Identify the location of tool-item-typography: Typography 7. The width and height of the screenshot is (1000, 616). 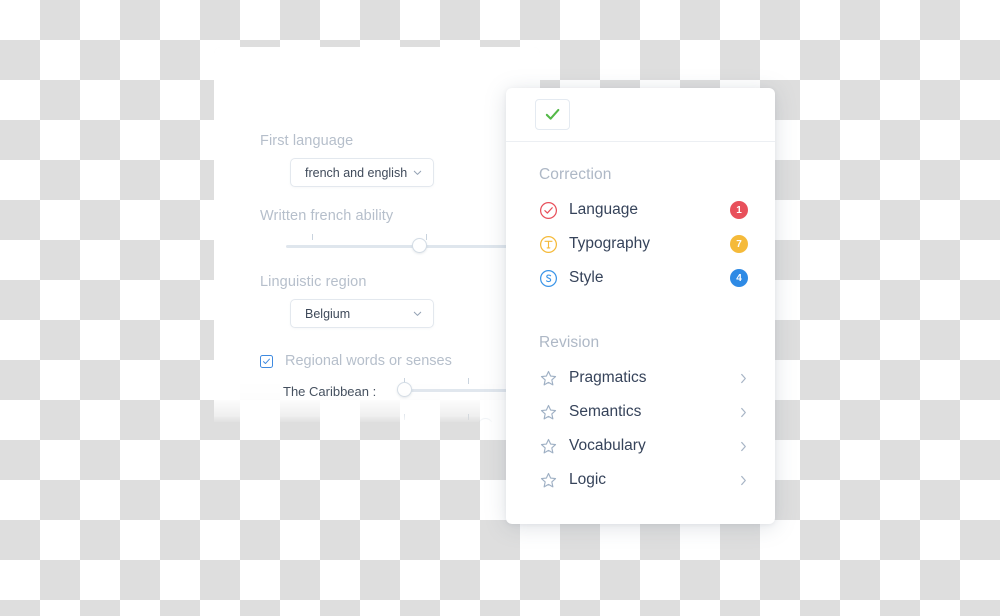
(640, 244).